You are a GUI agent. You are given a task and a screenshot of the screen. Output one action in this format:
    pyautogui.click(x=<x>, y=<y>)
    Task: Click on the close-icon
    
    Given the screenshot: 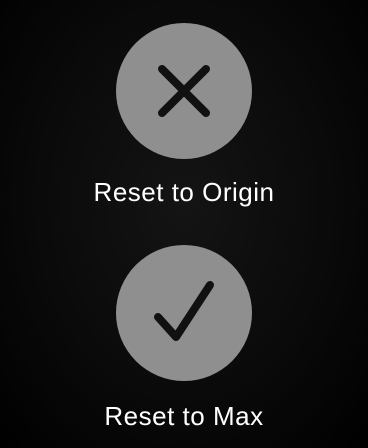 What is the action you would take?
    pyautogui.click(x=184, y=91)
    